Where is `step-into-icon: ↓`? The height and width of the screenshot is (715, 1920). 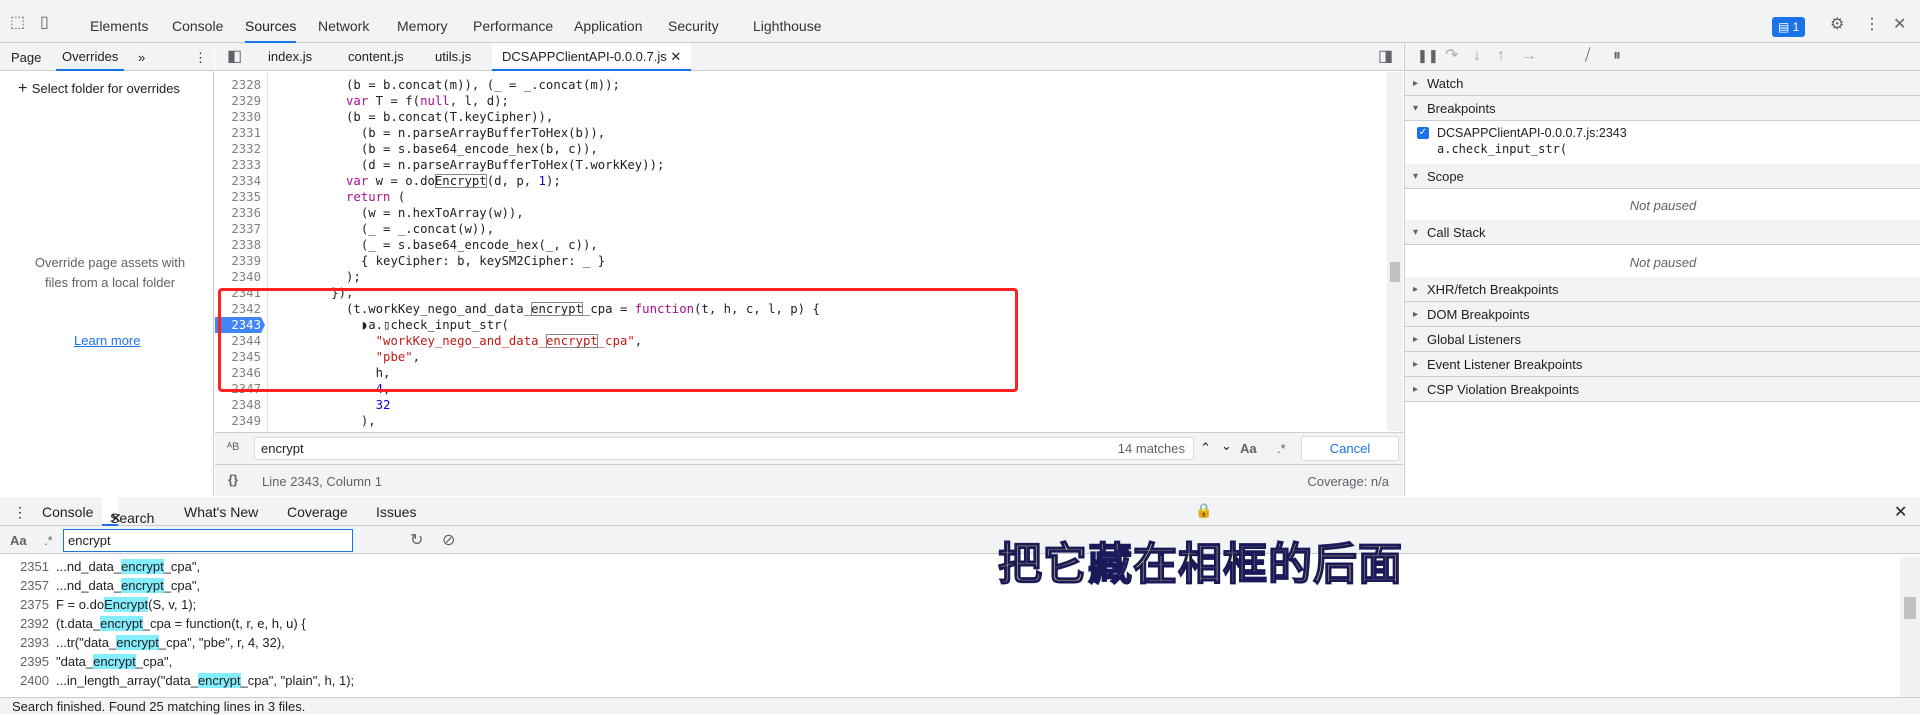 step-into-icon: ↓ is located at coordinates (1477, 56).